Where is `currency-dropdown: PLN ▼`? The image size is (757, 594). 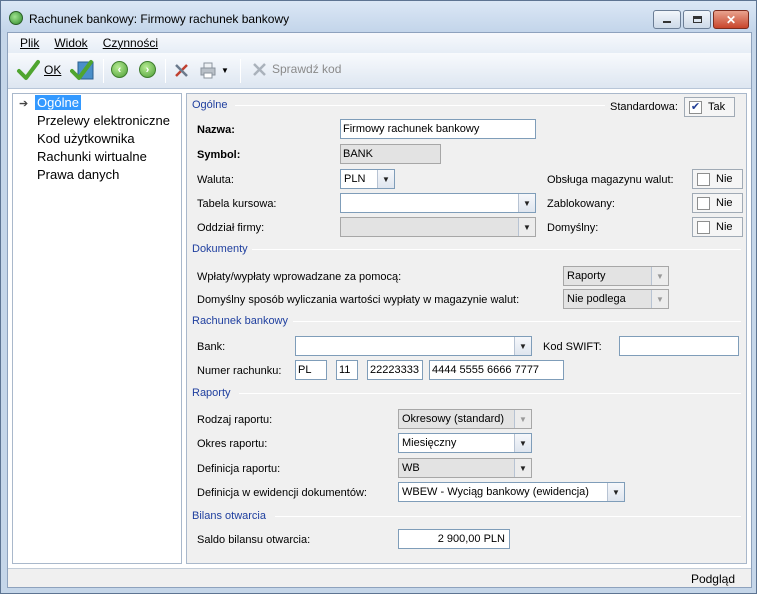
currency-dropdown: PLN ▼ is located at coordinates (367, 179).